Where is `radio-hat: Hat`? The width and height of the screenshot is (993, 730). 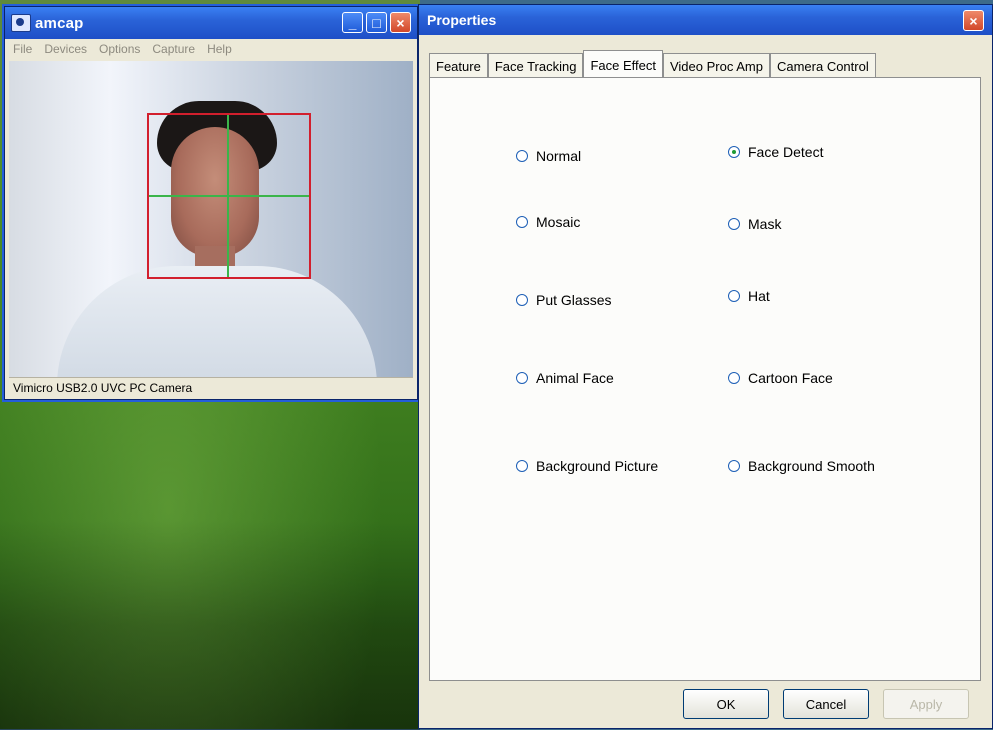 radio-hat: Hat is located at coordinates (749, 296).